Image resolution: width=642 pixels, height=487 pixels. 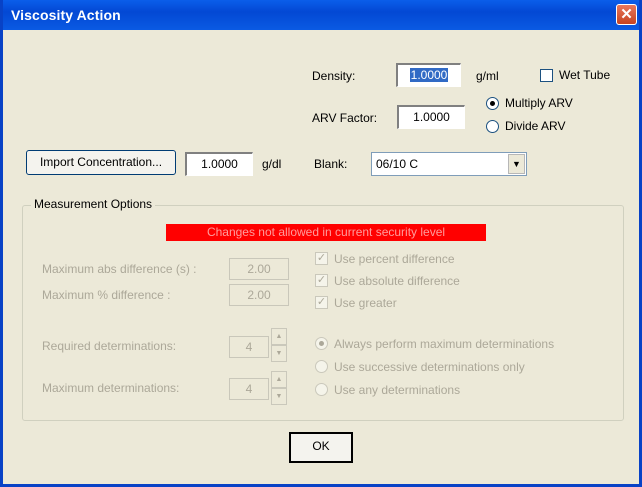 I want to click on density-input: 1.0000, so click(x=428, y=75).